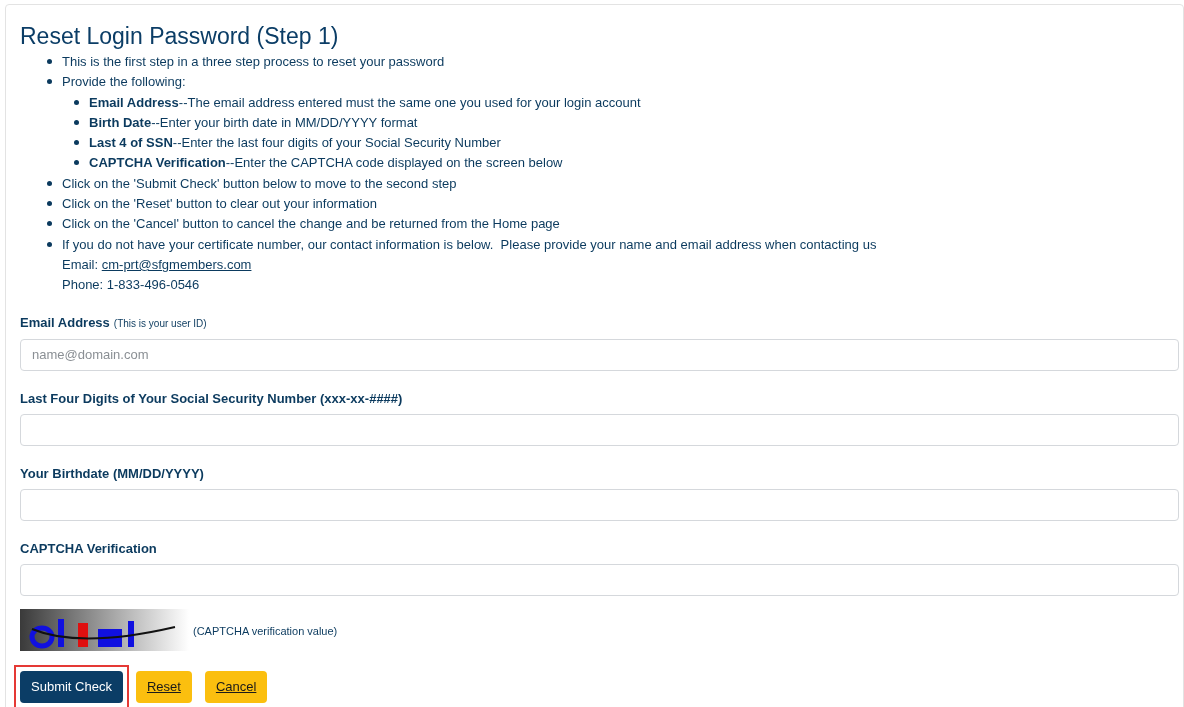  I want to click on captcha-caption: (CAPTCHA verification value), so click(265, 632).